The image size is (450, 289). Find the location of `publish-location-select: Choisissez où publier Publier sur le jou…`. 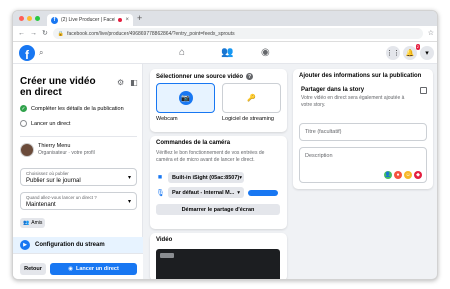

publish-location-select: Choisissez où publier Publier sur le jou… is located at coordinates (78, 177).